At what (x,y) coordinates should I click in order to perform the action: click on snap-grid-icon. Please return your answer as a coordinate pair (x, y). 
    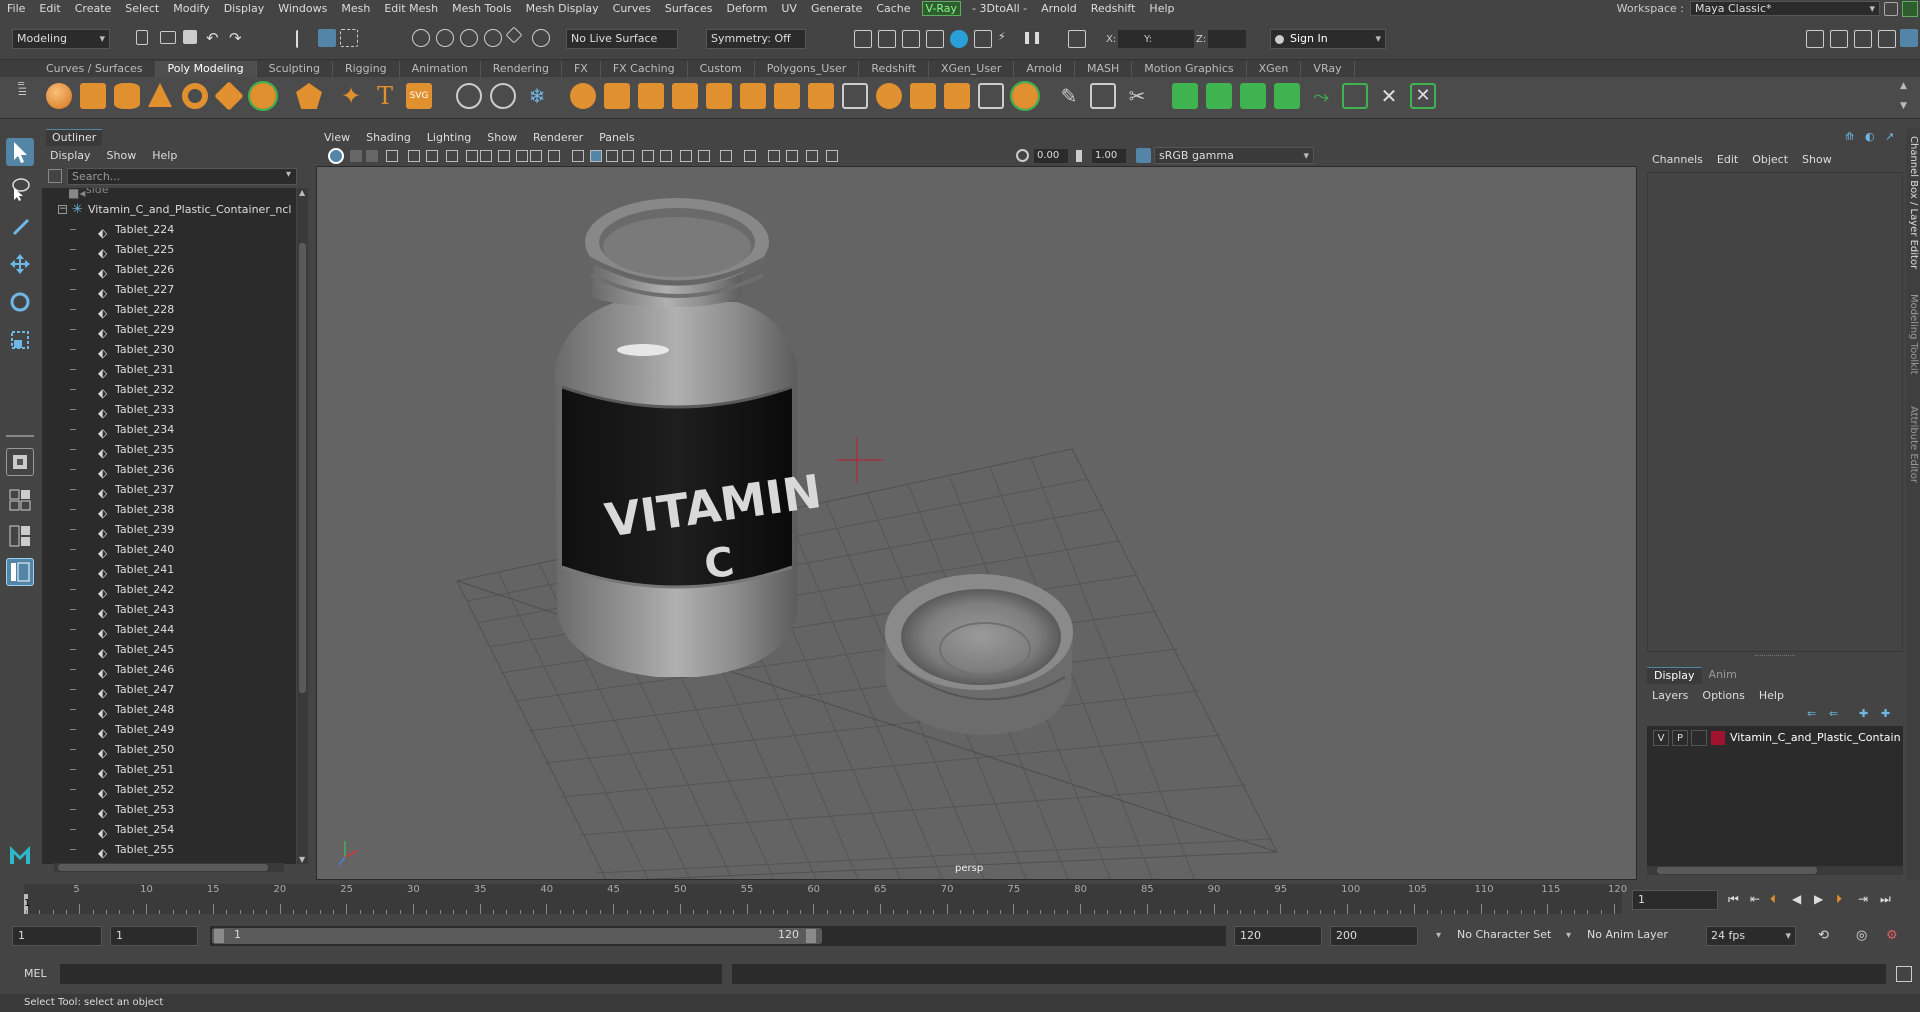
    Looking at the image, I should click on (421, 38).